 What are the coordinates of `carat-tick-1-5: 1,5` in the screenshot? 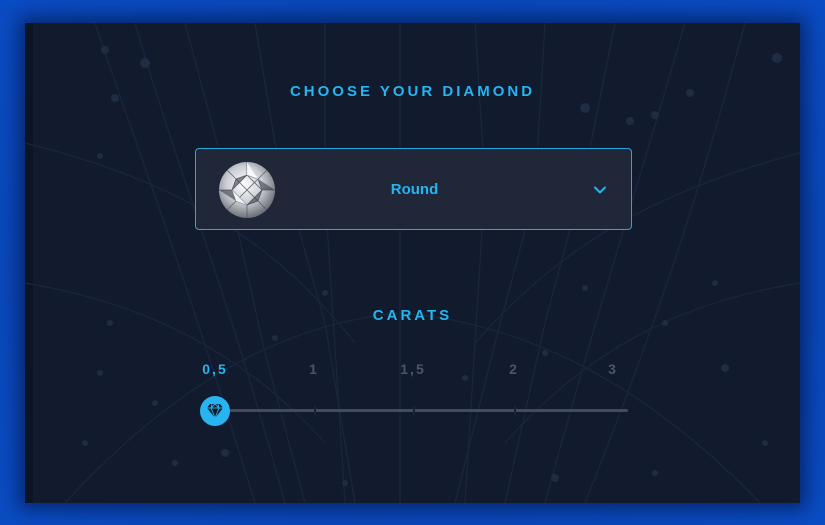 It's located at (412, 369).